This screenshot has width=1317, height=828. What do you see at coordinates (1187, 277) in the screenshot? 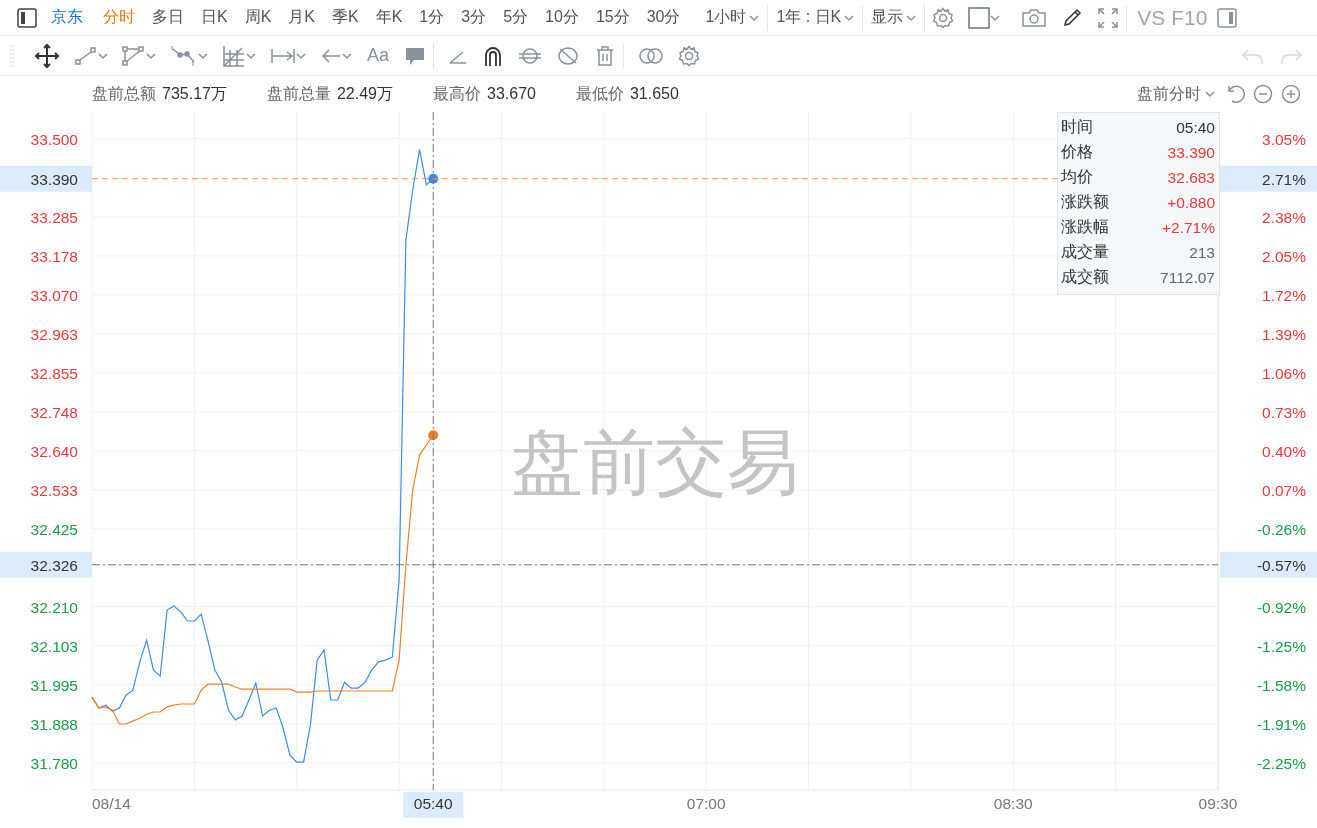
I see `info-value: 7112.07` at bounding box center [1187, 277].